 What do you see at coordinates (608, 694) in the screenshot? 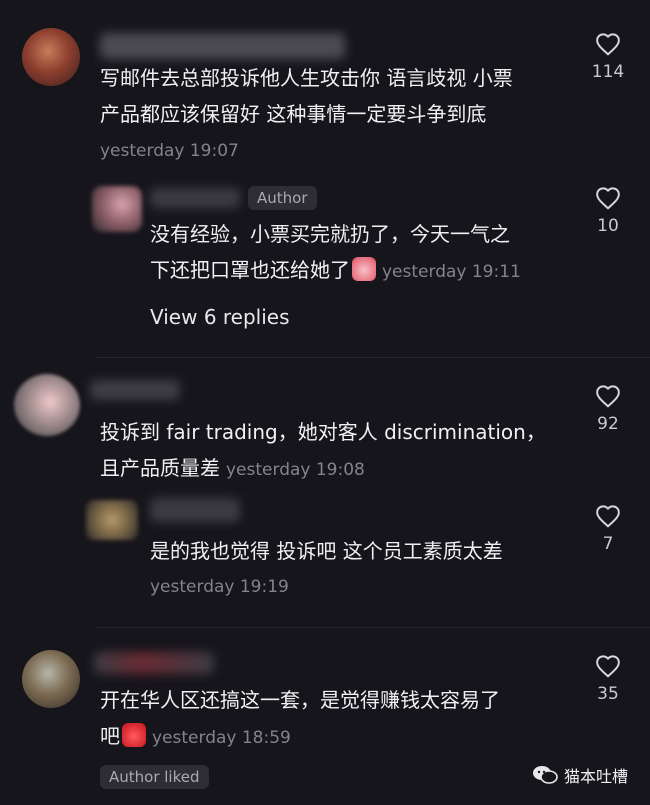
I see `like-count: 35` at bounding box center [608, 694].